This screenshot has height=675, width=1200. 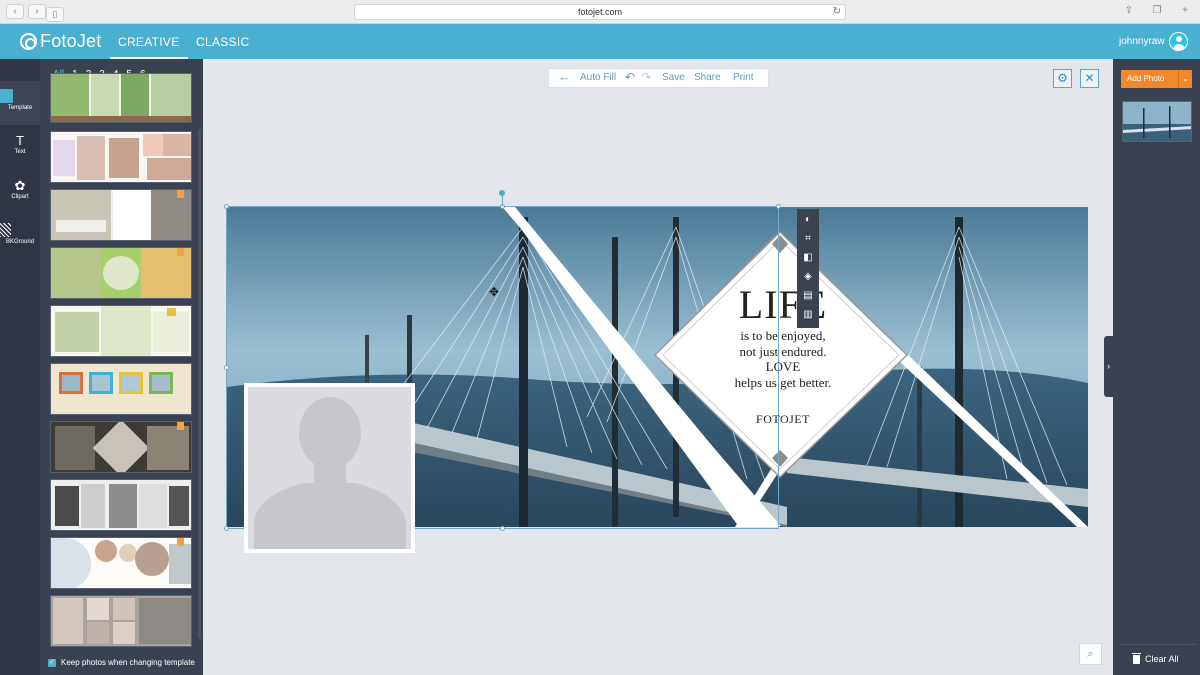 I want to click on close-icon: ✕, so click(x=1089, y=78).